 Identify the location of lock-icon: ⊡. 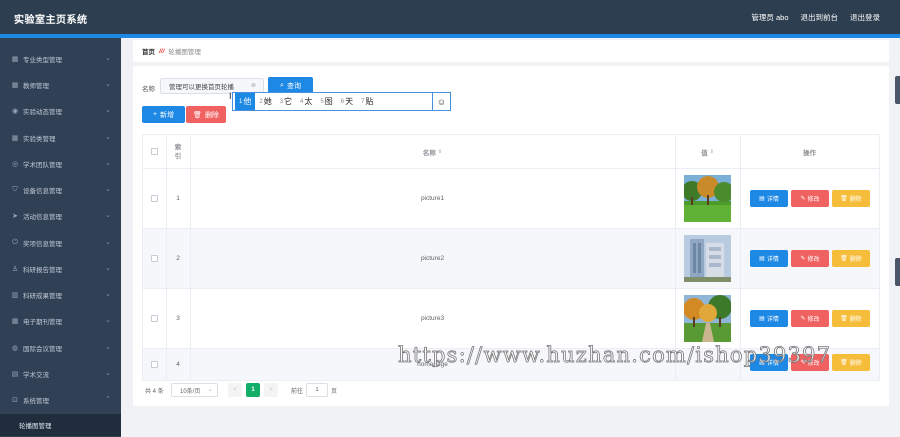
(15, 400).